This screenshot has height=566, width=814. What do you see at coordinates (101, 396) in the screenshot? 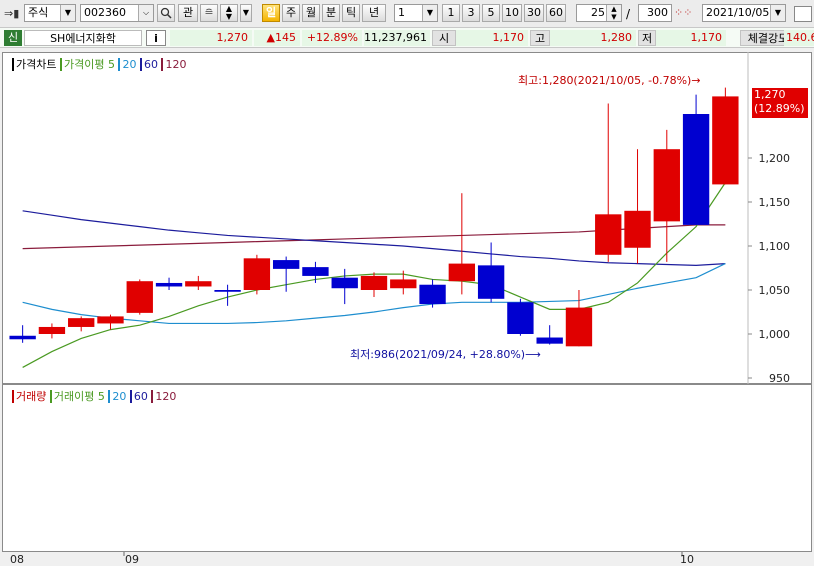
I see `volume-legend-ma5: 5` at bounding box center [101, 396].